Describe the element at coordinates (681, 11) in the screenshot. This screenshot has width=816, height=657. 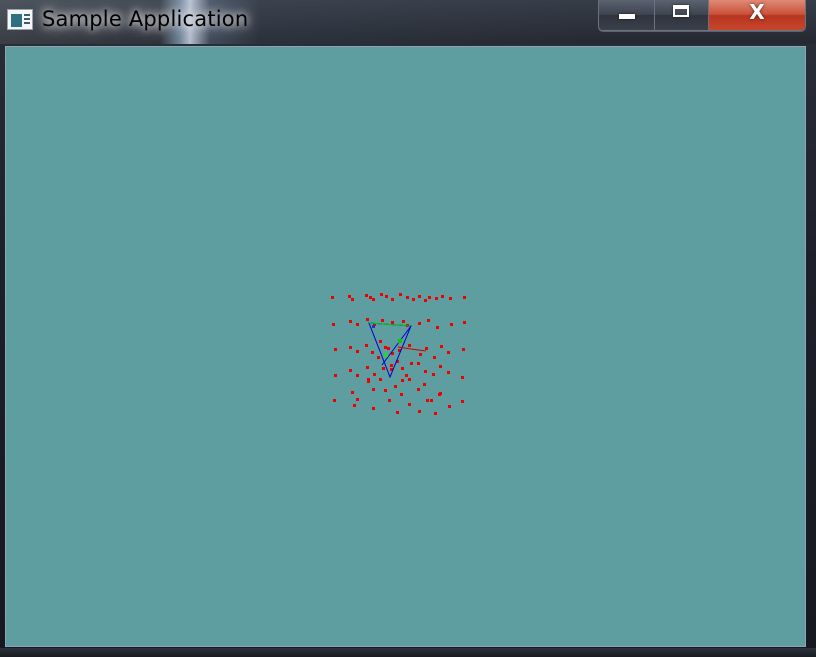
I see `maximize-icon` at that location.